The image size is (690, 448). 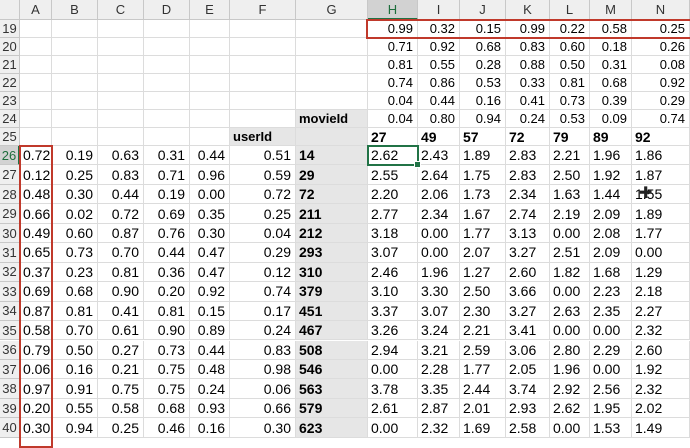 I want to click on user-id-cell: 379, so click(x=332, y=292).